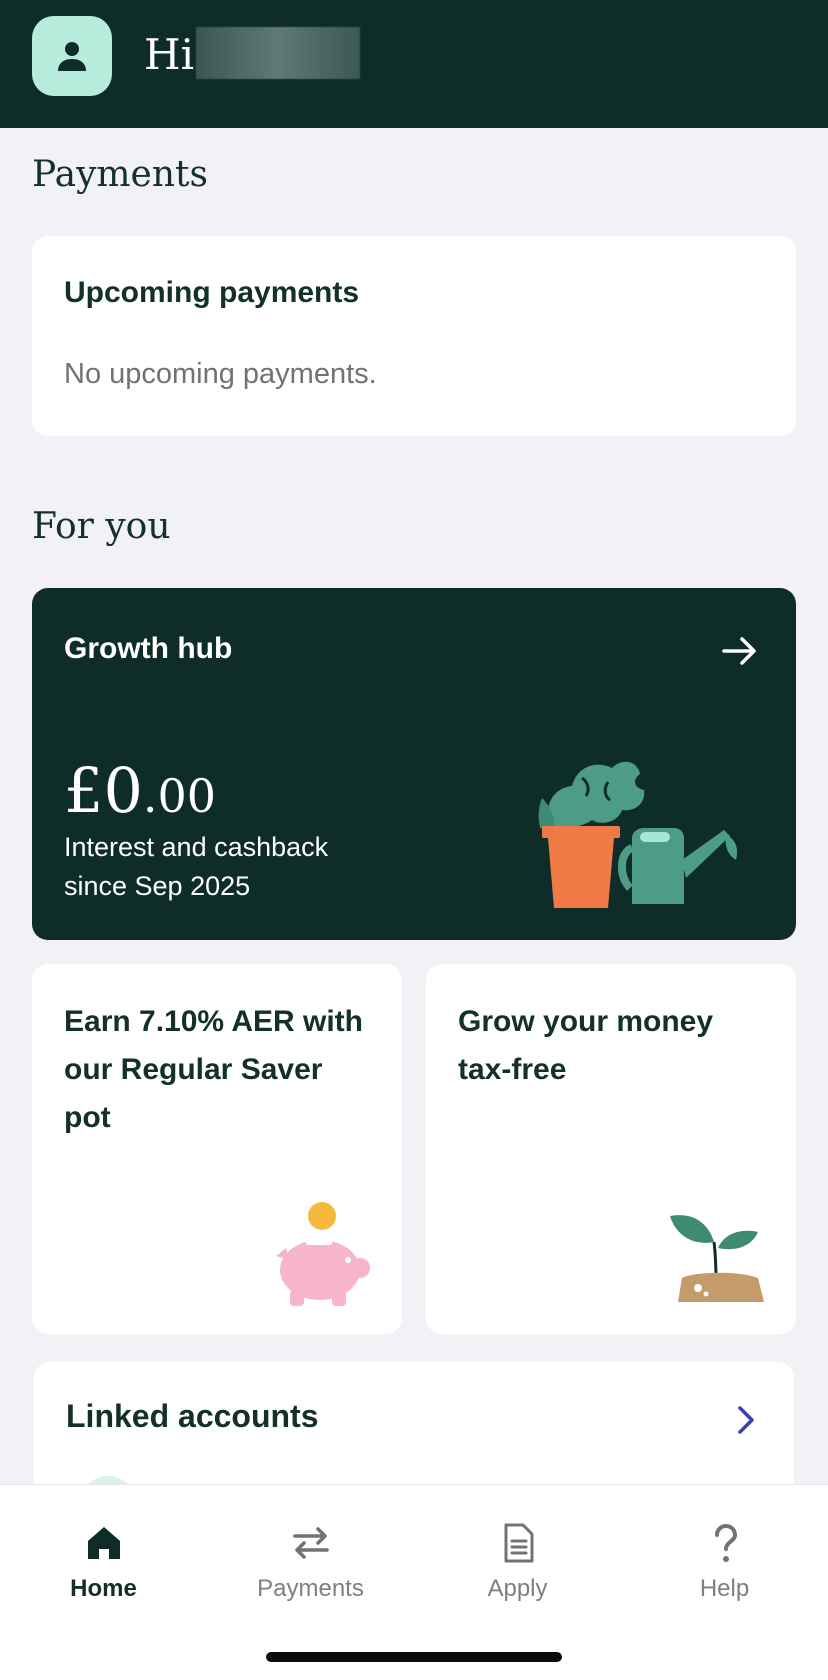 Image resolution: width=828 pixels, height=1680 pixels. I want to click on tax-free-promo-text: Grow your money tax-free, so click(613, 1046).